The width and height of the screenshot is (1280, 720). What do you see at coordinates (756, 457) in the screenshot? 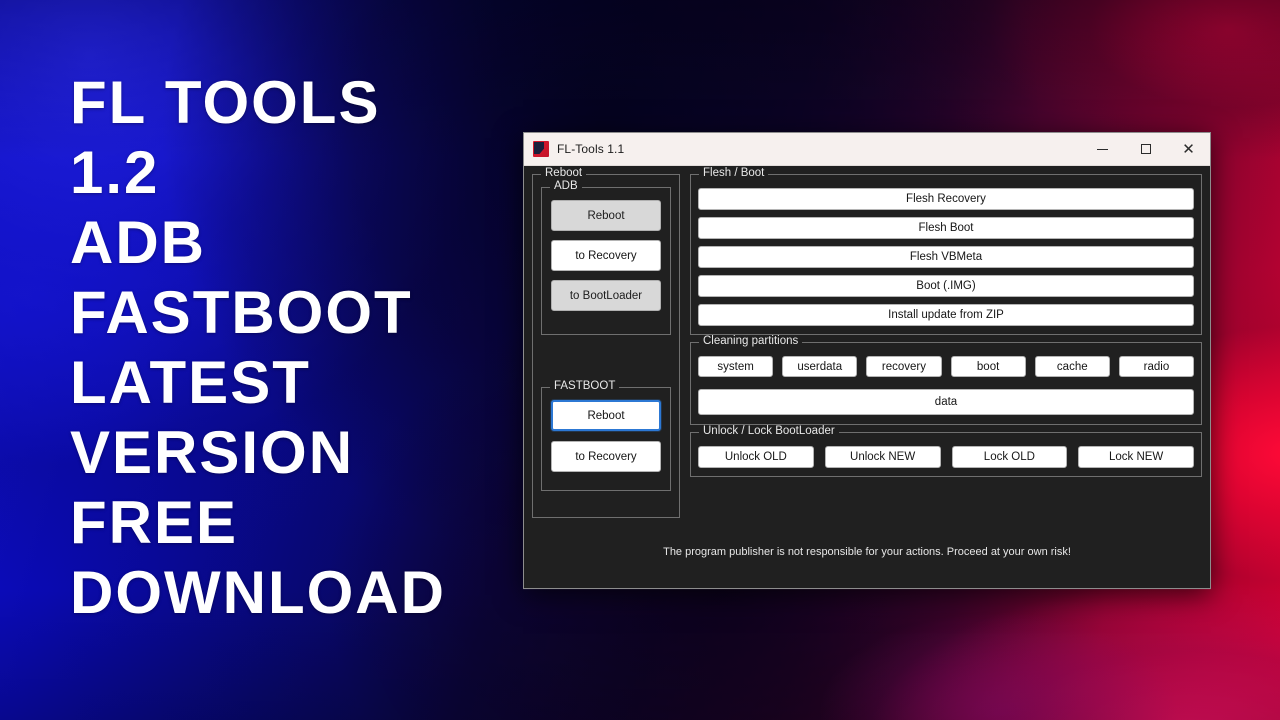
I see `unlock-old-button: Unlock OLD` at bounding box center [756, 457].